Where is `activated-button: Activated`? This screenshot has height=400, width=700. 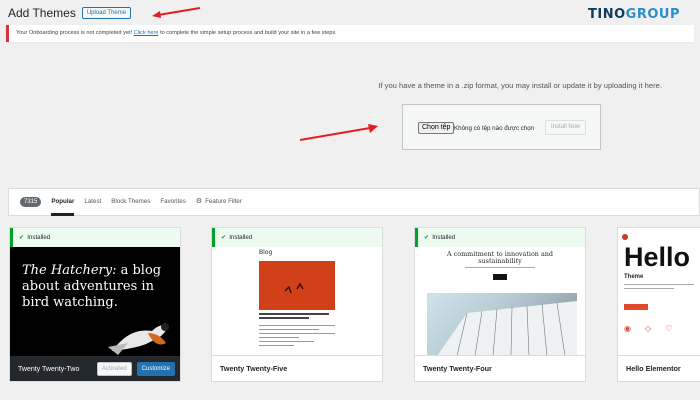 activated-button: Activated is located at coordinates (114, 369).